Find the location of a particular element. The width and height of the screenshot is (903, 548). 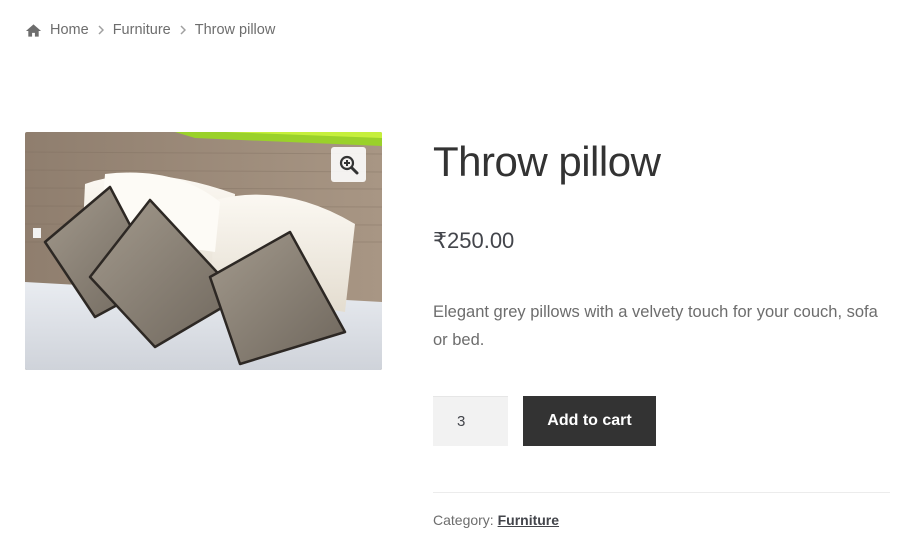

product-price: ₹250.00 is located at coordinates (474, 240).